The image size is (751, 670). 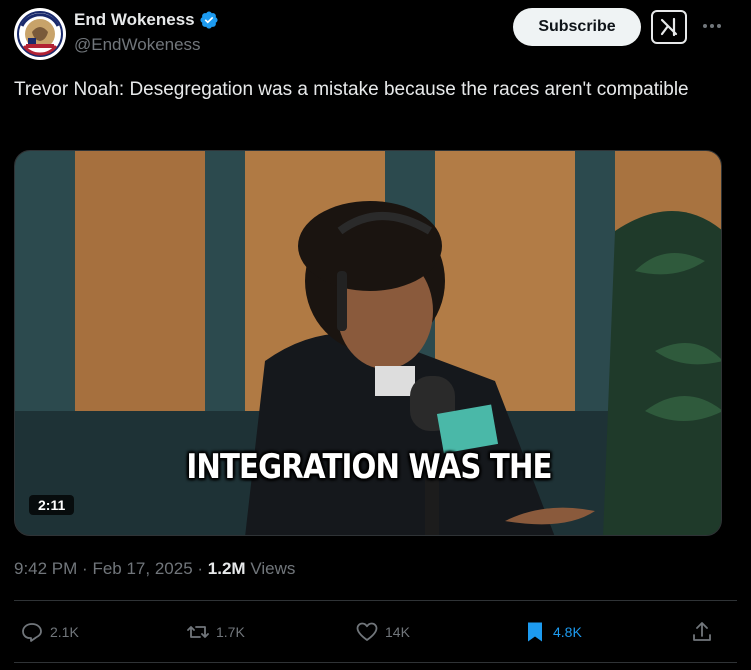 What do you see at coordinates (209, 20) in the screenshot?
I see `verified-badge-icon` at bounding box center [209, 20].